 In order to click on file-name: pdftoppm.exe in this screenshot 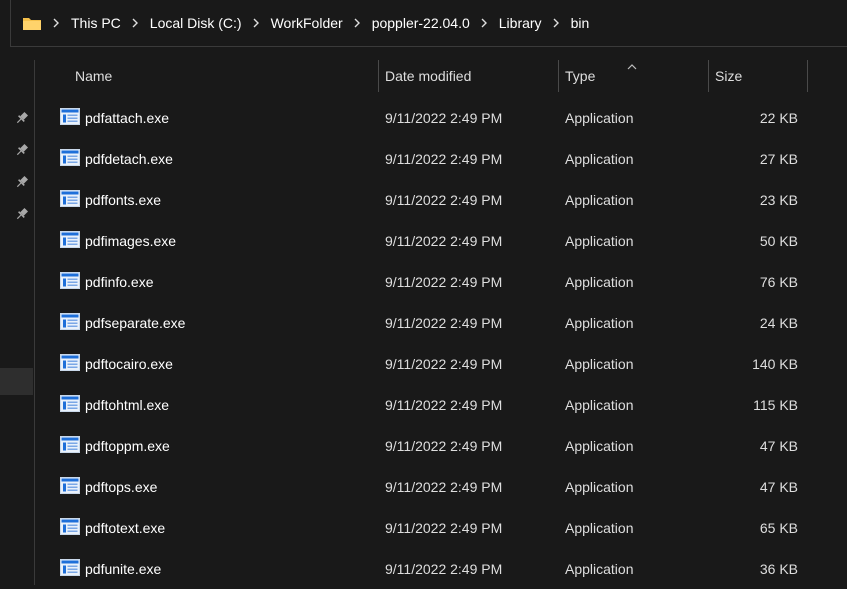, I will do `click(127, 445)`.